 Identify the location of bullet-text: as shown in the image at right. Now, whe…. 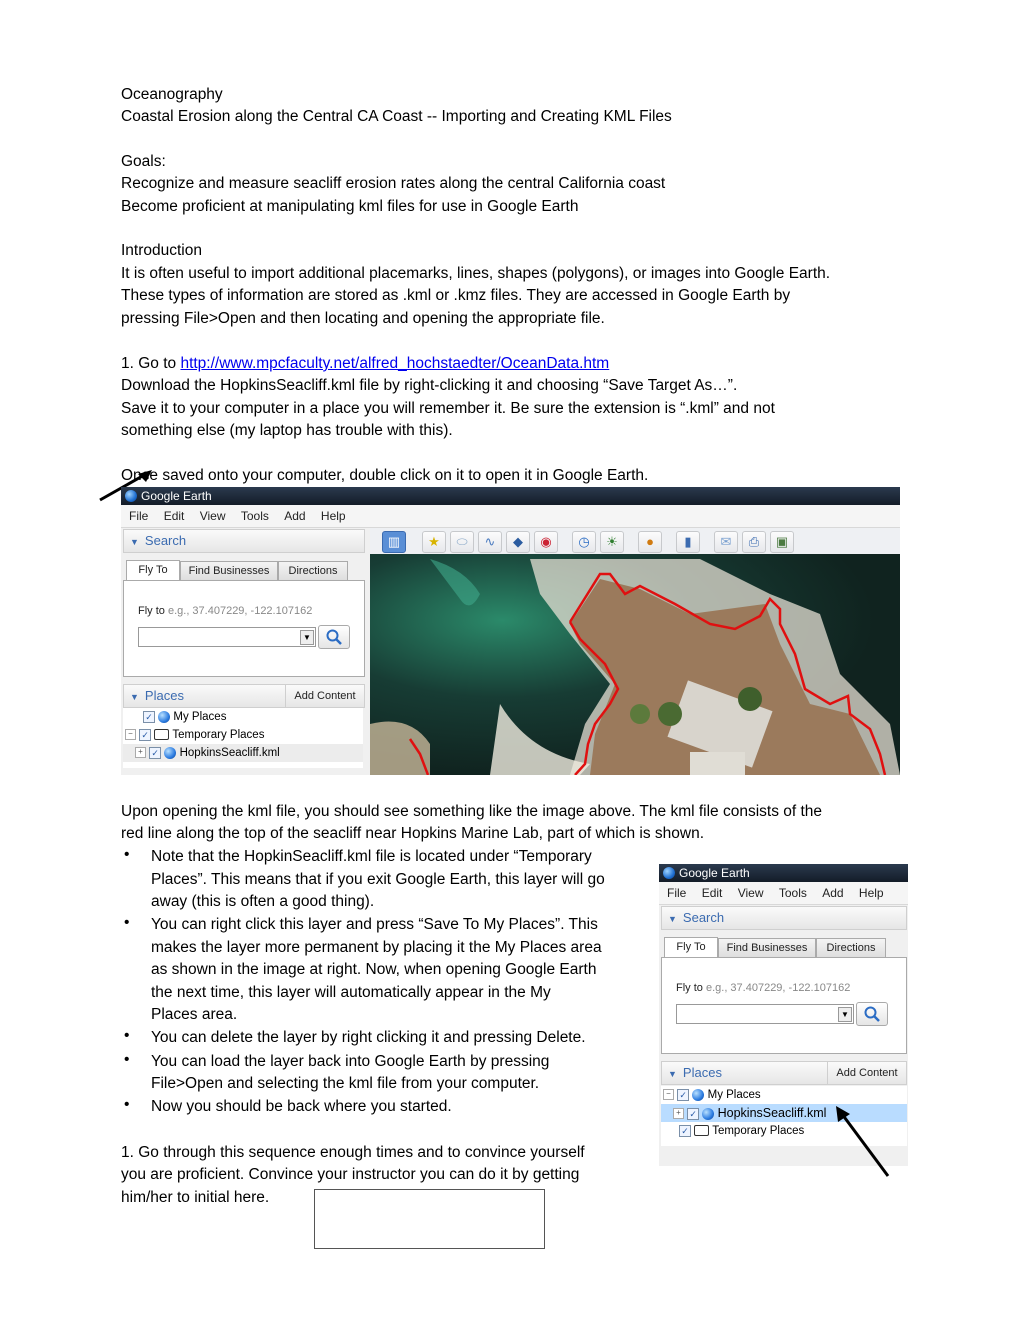
(374, 969).